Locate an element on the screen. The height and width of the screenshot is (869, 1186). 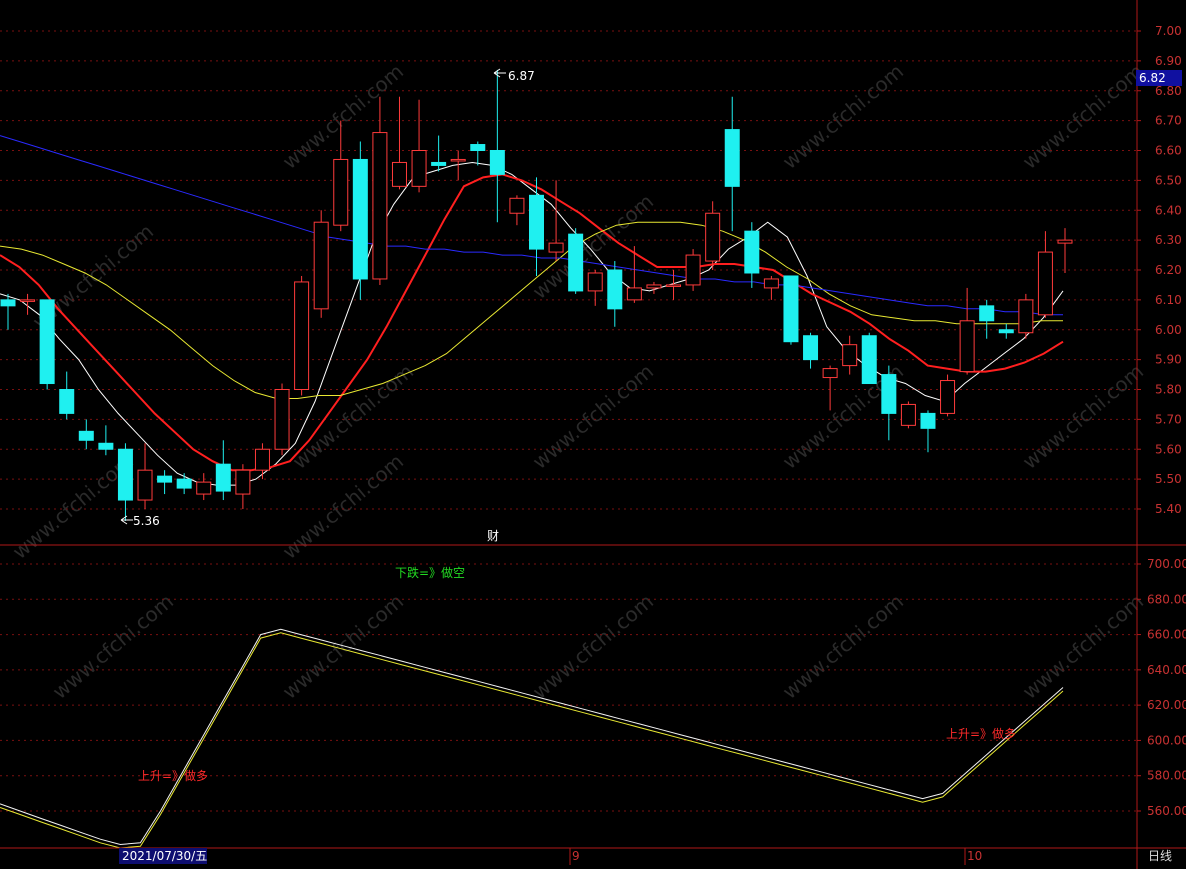
osc-tick-label: 680.00 is located at coordinates (1166, 599).